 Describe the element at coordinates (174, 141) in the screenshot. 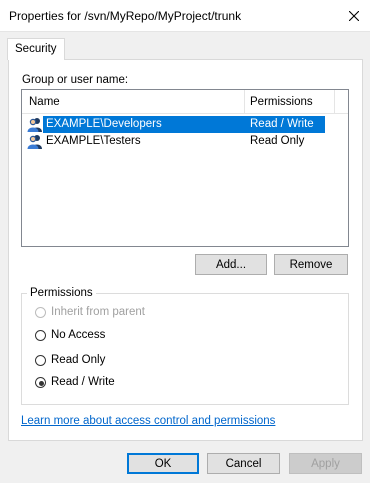

I see `list-item: EXAMPLE\Testers Read Only` at that location.